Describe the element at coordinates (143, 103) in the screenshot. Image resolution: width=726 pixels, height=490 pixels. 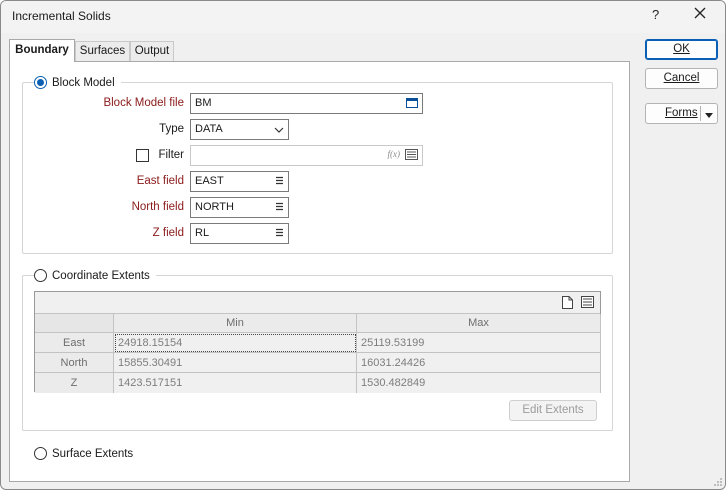
I see `block-model-file-label: Block Model file` at that location.